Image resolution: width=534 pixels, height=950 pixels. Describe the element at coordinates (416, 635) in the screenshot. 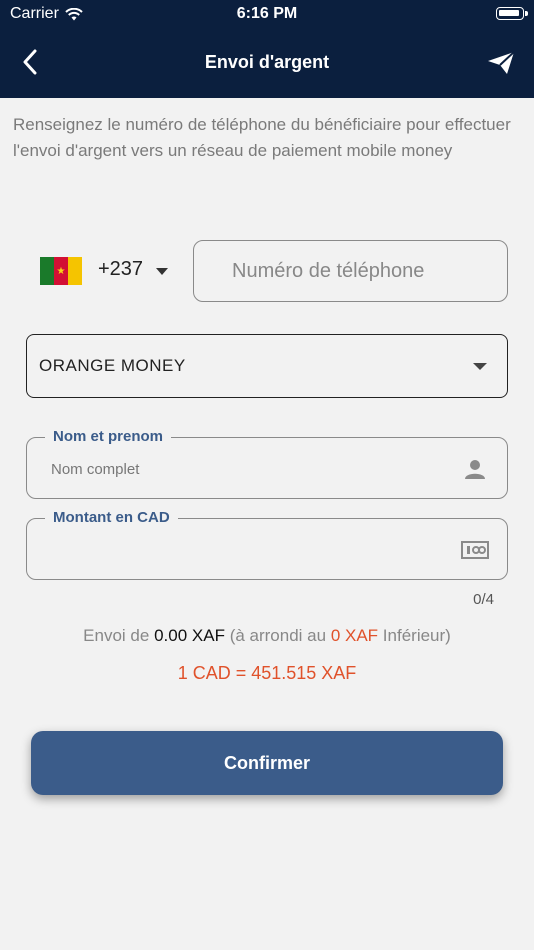

I see `summary-suffix: Inférieur)` at that location.